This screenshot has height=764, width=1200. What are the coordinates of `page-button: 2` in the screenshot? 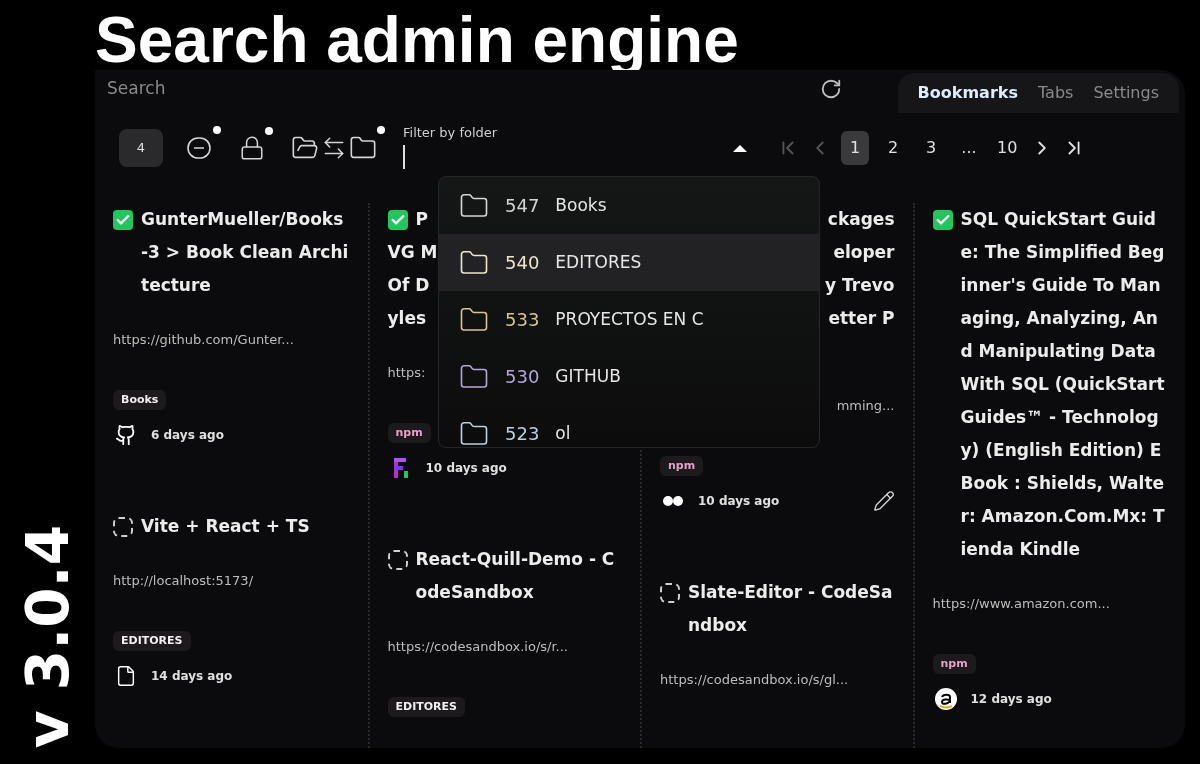 It's located at (893, 148).